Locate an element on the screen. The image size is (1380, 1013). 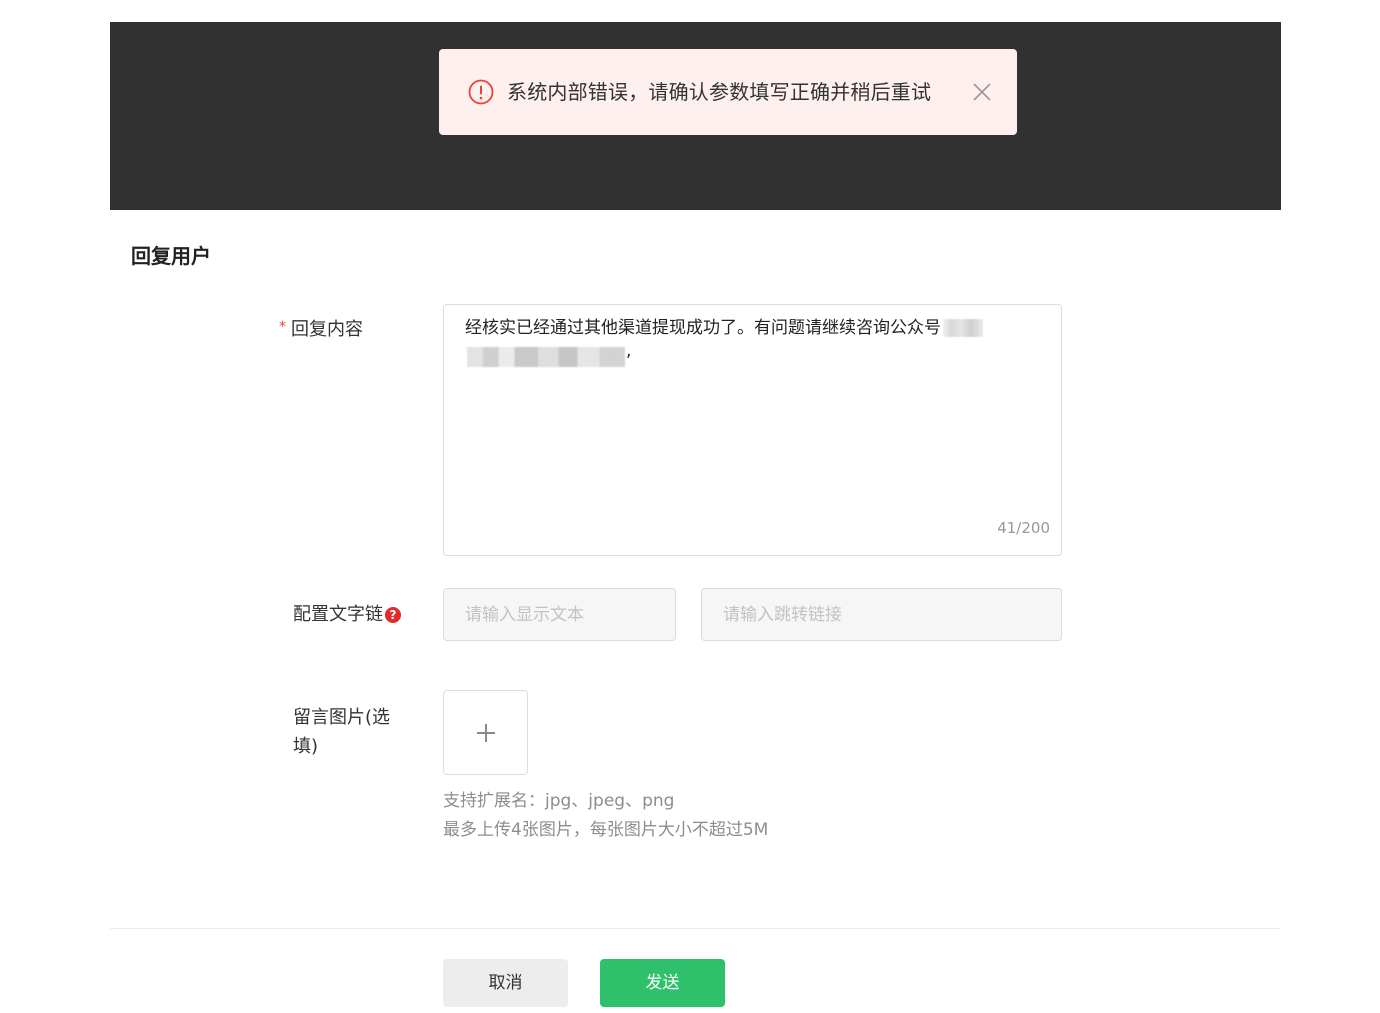
help-icon: ? is located at coordinates (393, 615).